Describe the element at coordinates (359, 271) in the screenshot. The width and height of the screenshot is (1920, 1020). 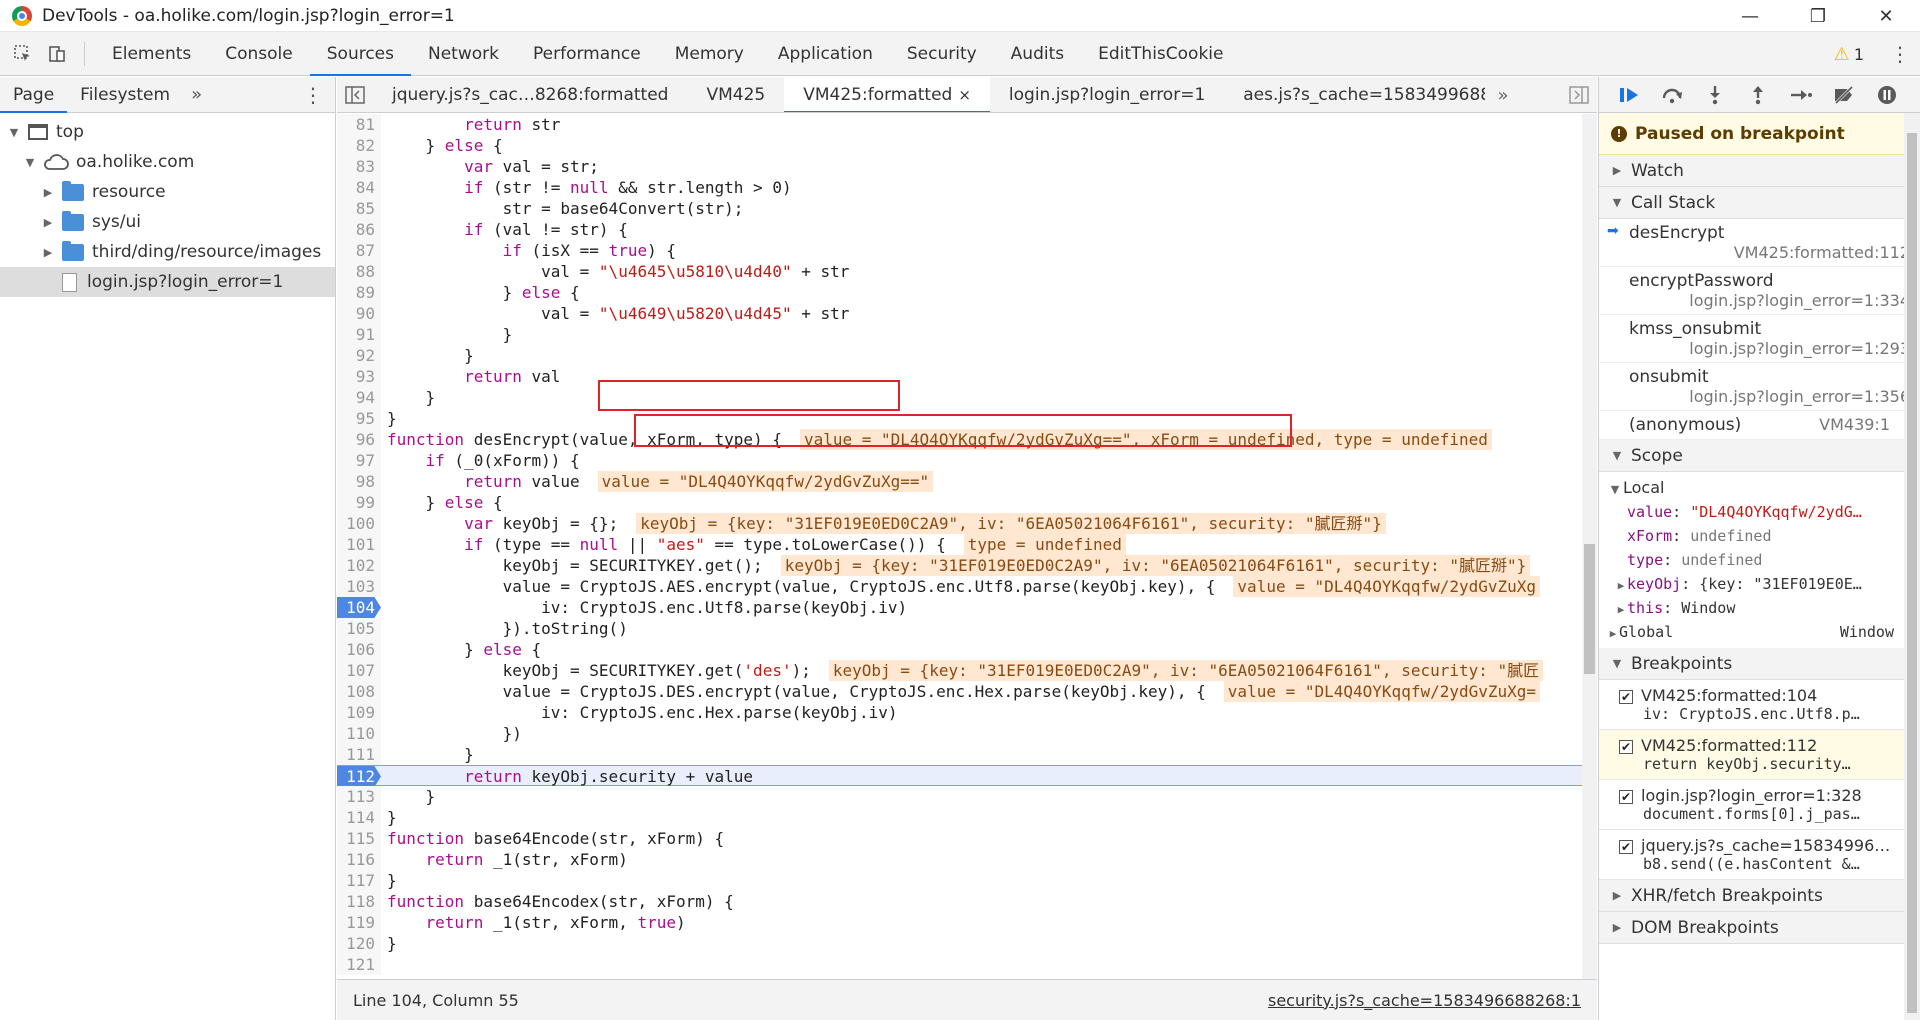
I see `line-number: 88` at that location.